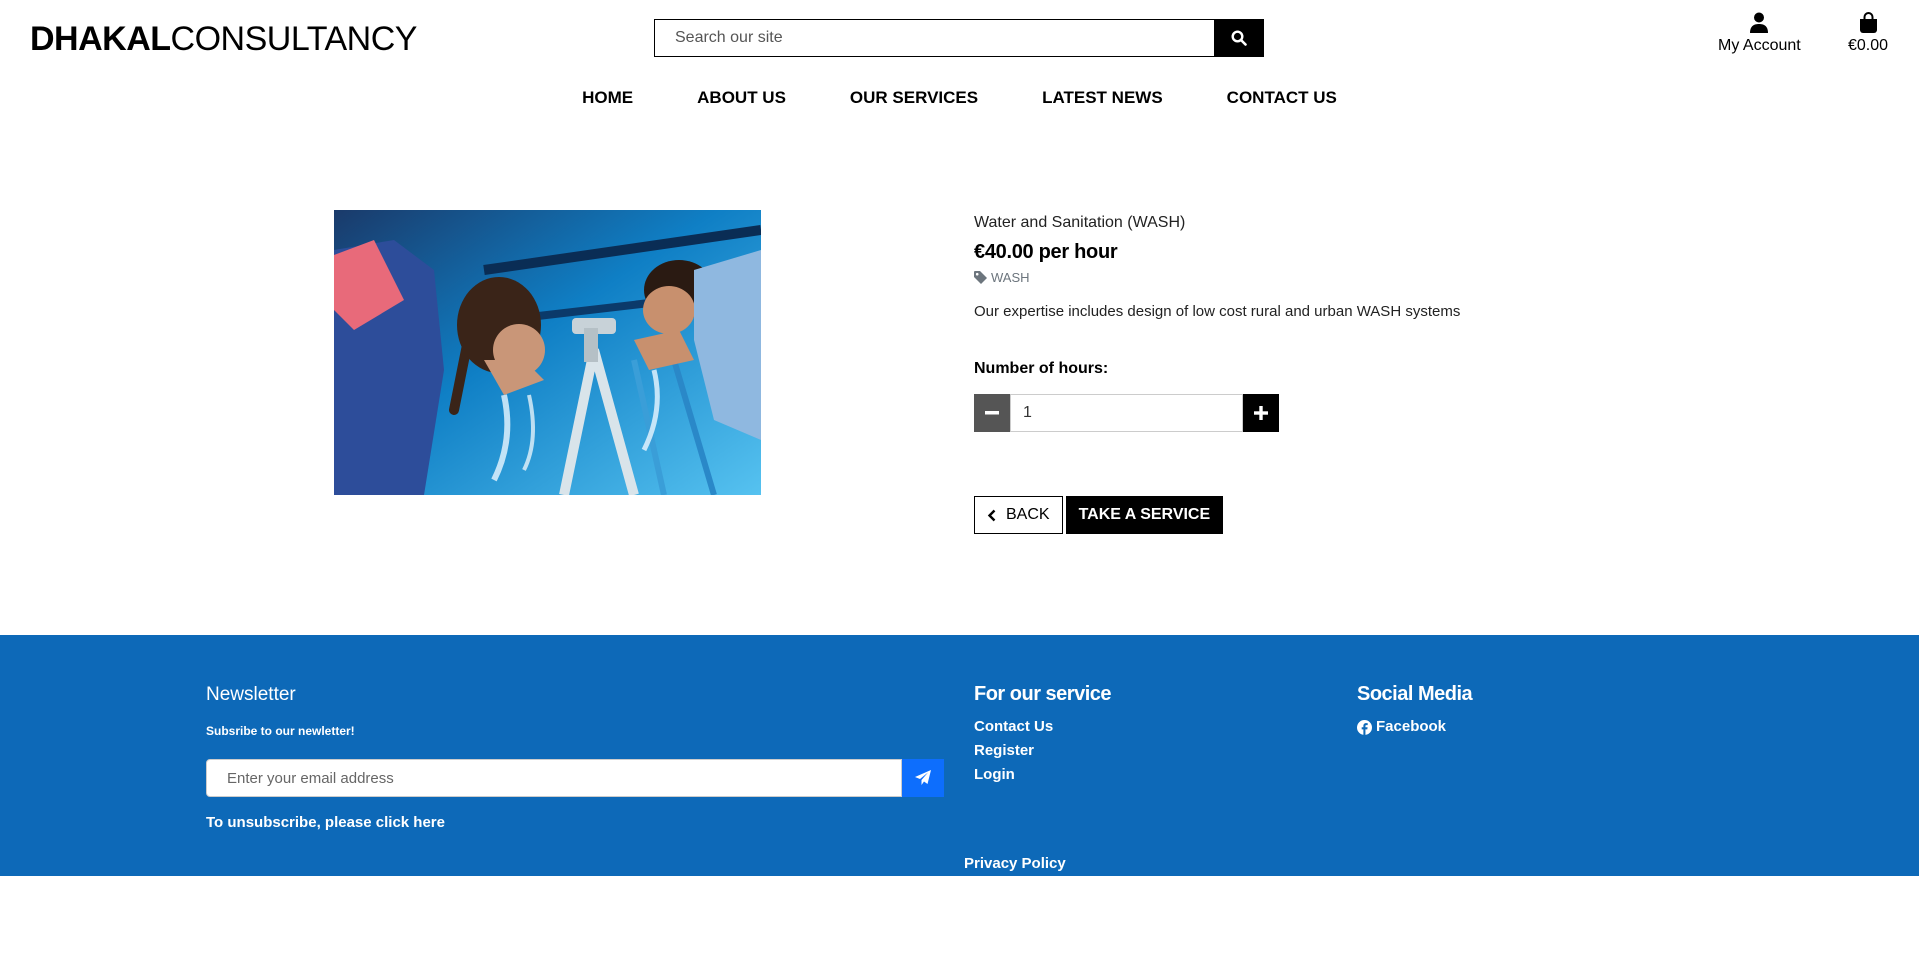 Image resolution: width=1919 pixels, height=959 pixels. Describe the element at coordinates (1411, 726) in the screenshot. I see `facebook-link-label: Facebook` at that location.